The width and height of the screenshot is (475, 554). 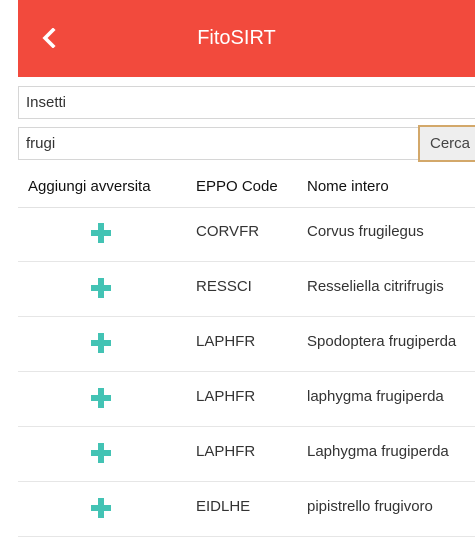 What do you see at coordinates (375, 286) in the screenshot?
I see `full-name: Resseliella citrifrugis` at bounding box center [375, 286].